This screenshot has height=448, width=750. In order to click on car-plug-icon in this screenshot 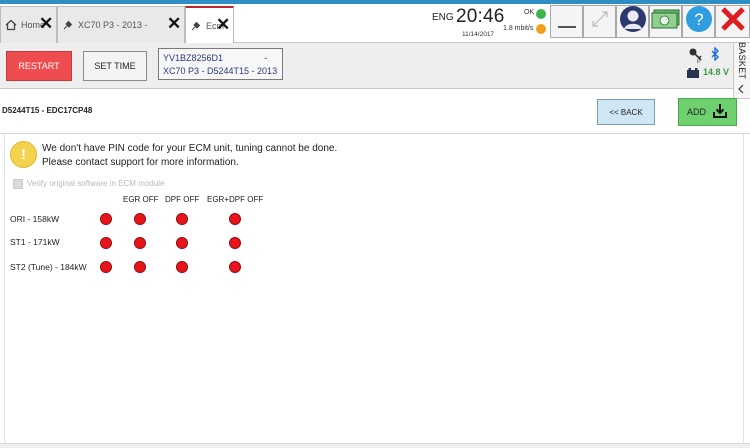, I will do `click(68, 25)`.